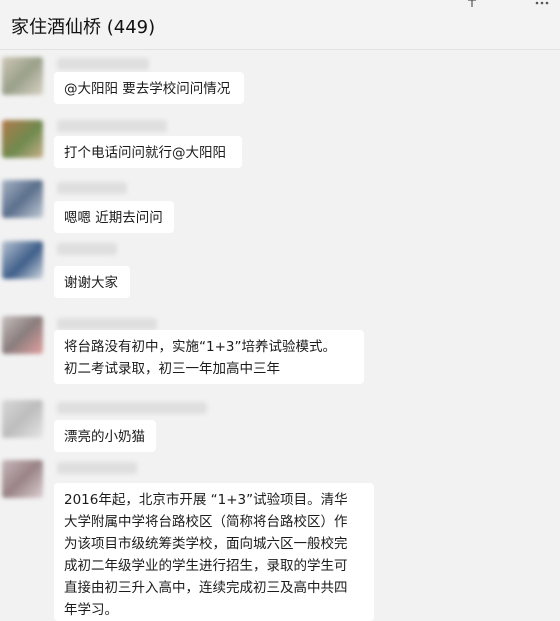  I want to click on message-bubble: 漂亮的小奶猫, so click(105, 436).